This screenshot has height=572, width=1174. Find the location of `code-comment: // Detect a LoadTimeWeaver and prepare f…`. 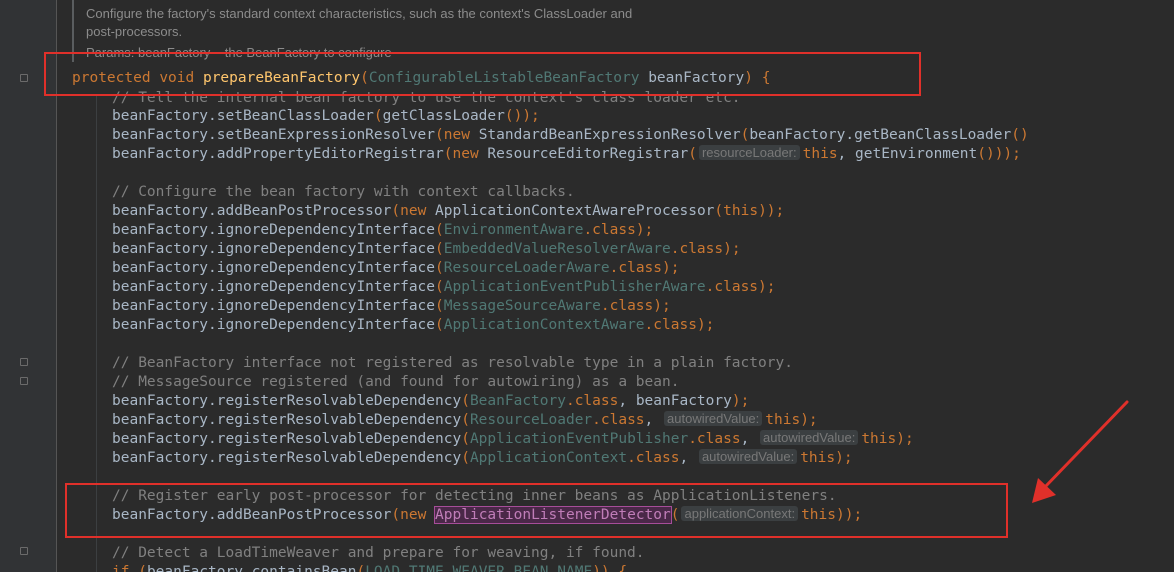

code-comment: // Detect a LoadTimeWeaver and prepare f… is located at coordinates (378, 553).